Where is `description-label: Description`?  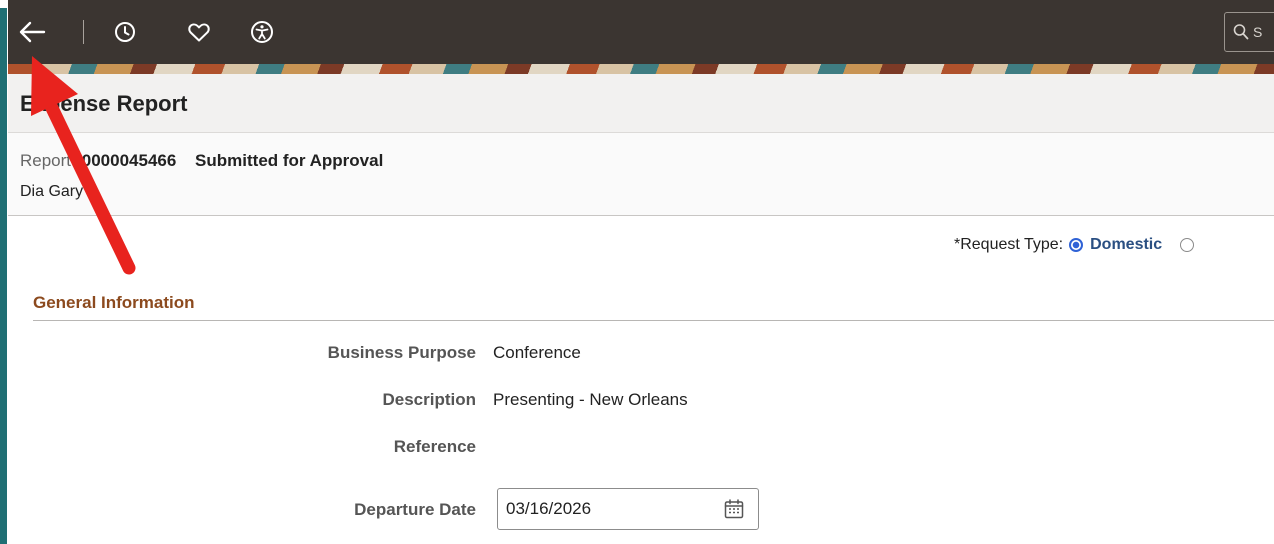 description-label: Description is located at coordinates (429, 399).